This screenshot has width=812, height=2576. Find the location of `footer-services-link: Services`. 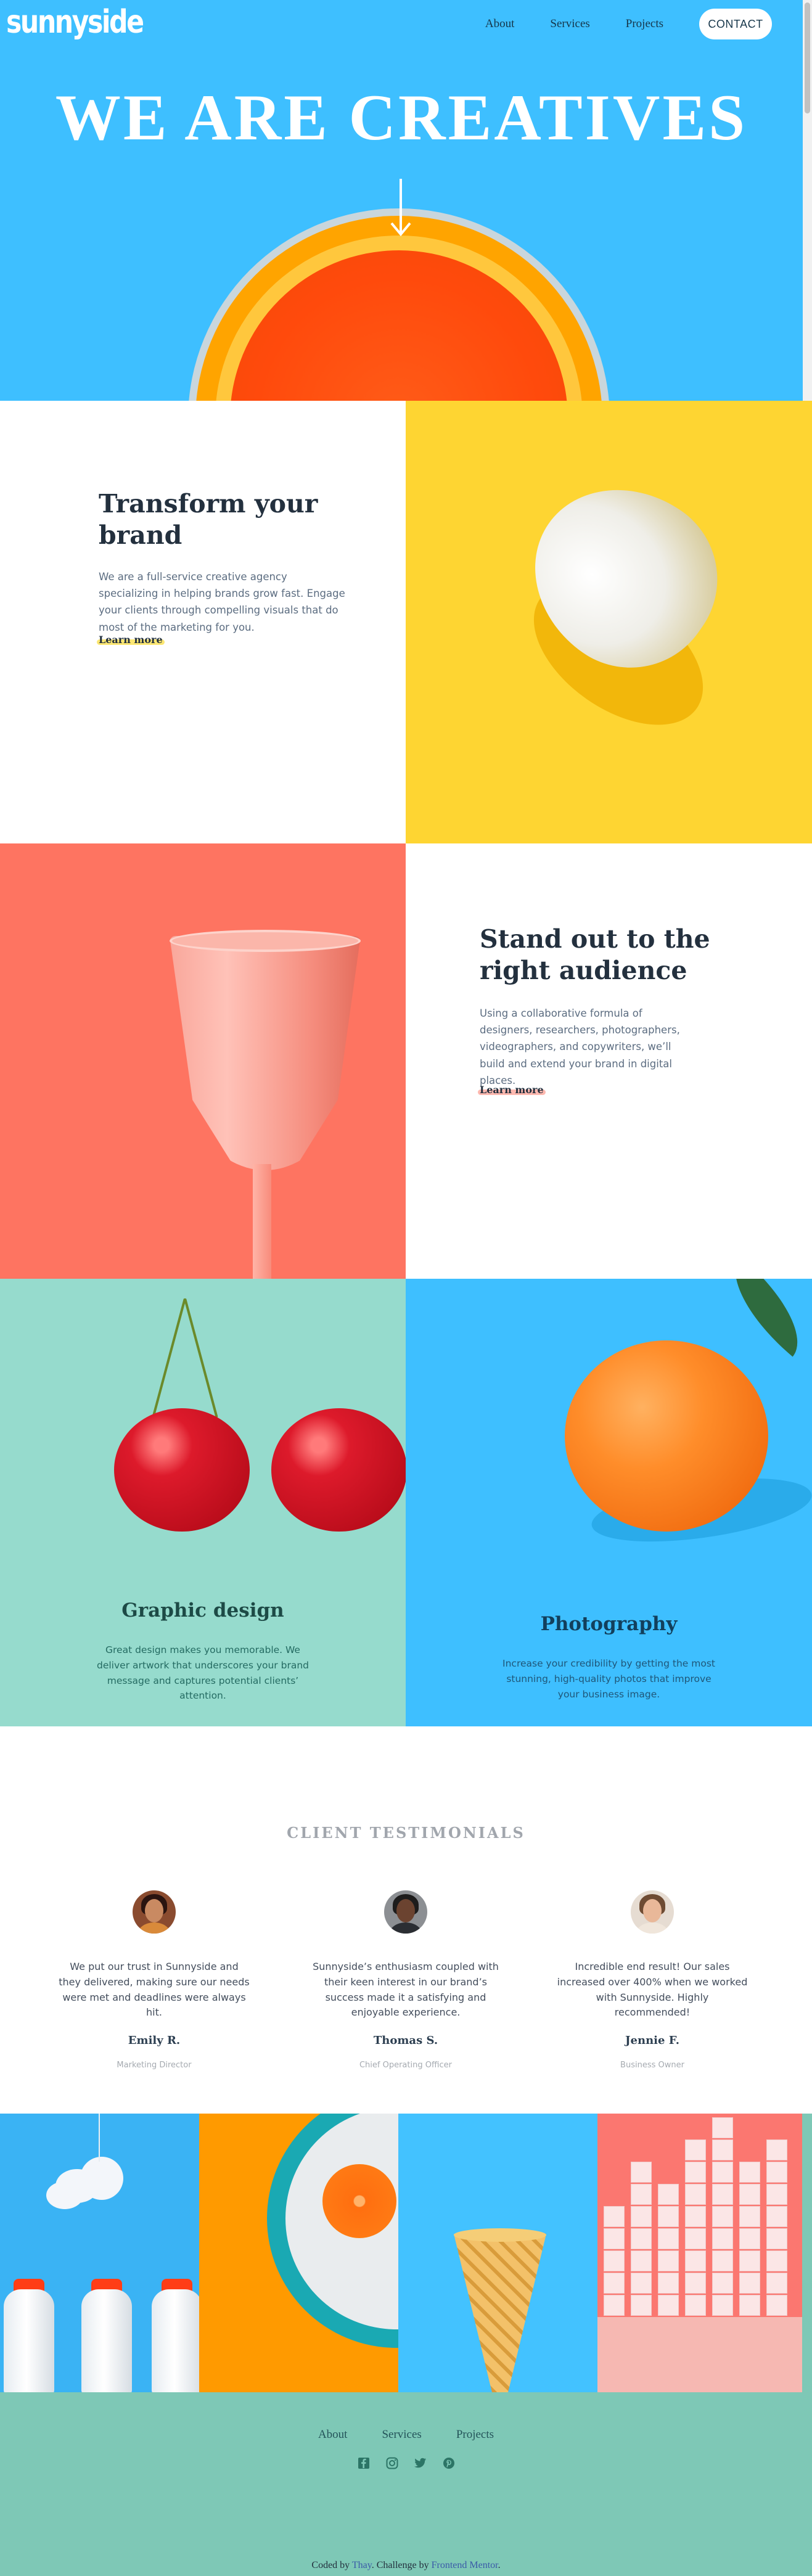

footer-services-link: Services is located at coordinates (401, 2435).